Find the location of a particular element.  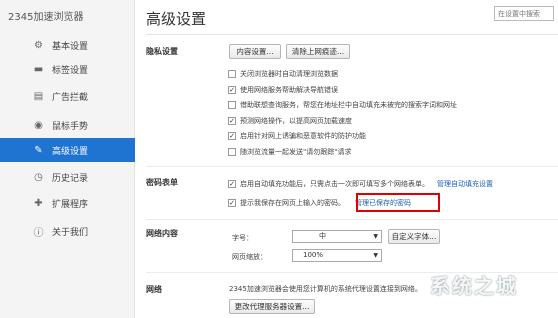

wrench-icon: ✎ is located at coordinates (38, 150).